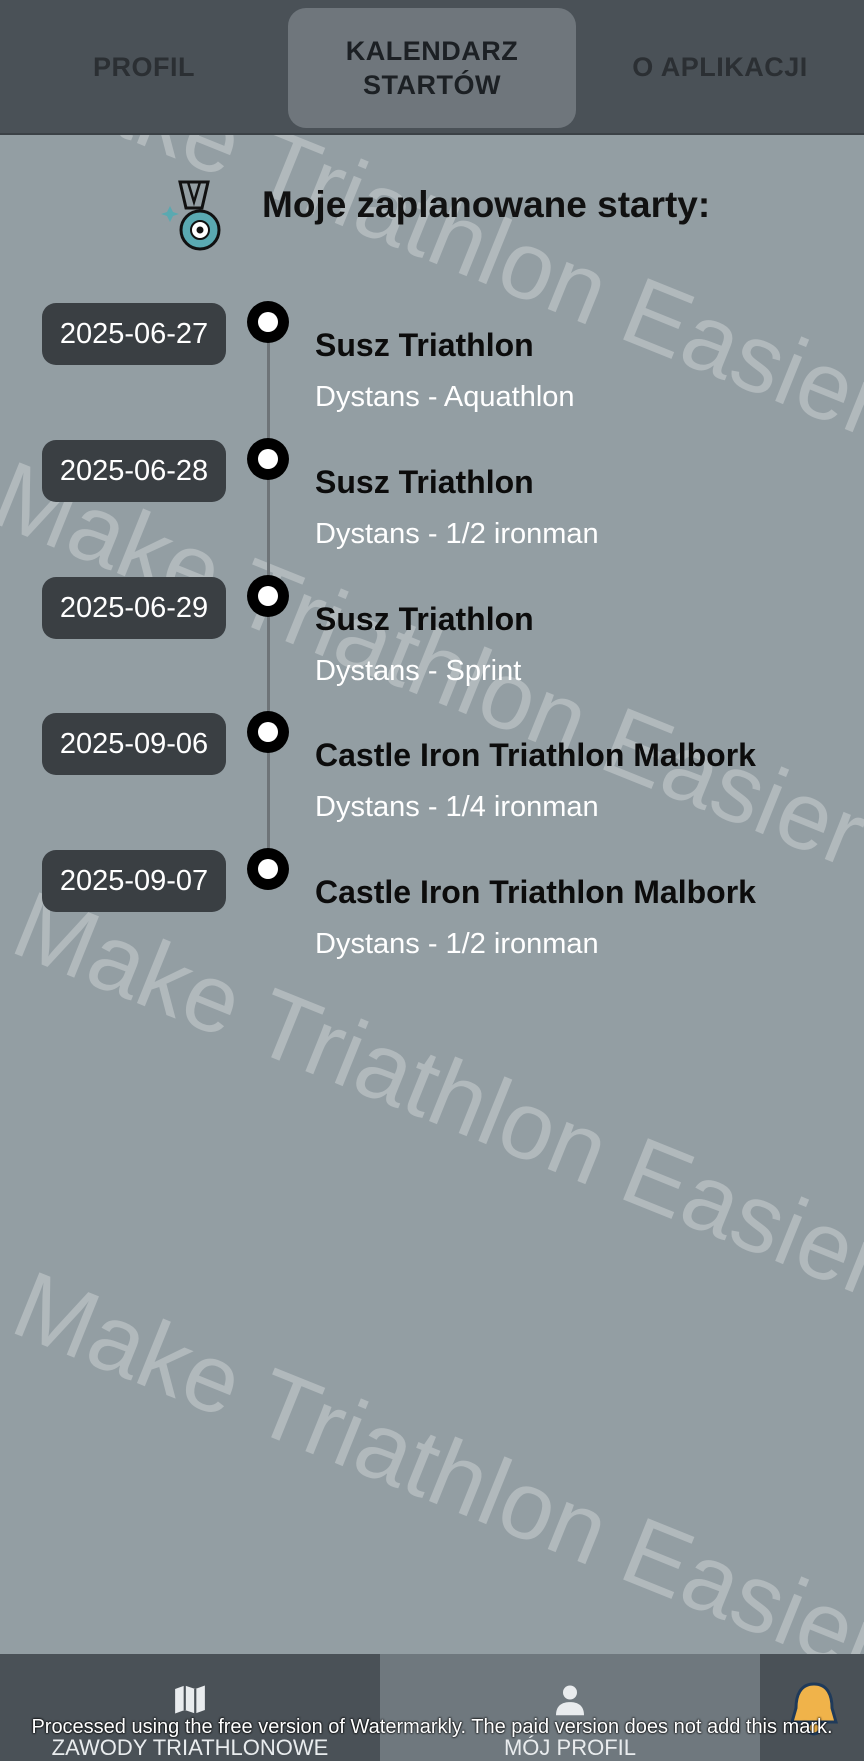  Describe the element at coordinates (134, 744) in the screenshot. I see `date-badge: 2025-09-06` at that location.